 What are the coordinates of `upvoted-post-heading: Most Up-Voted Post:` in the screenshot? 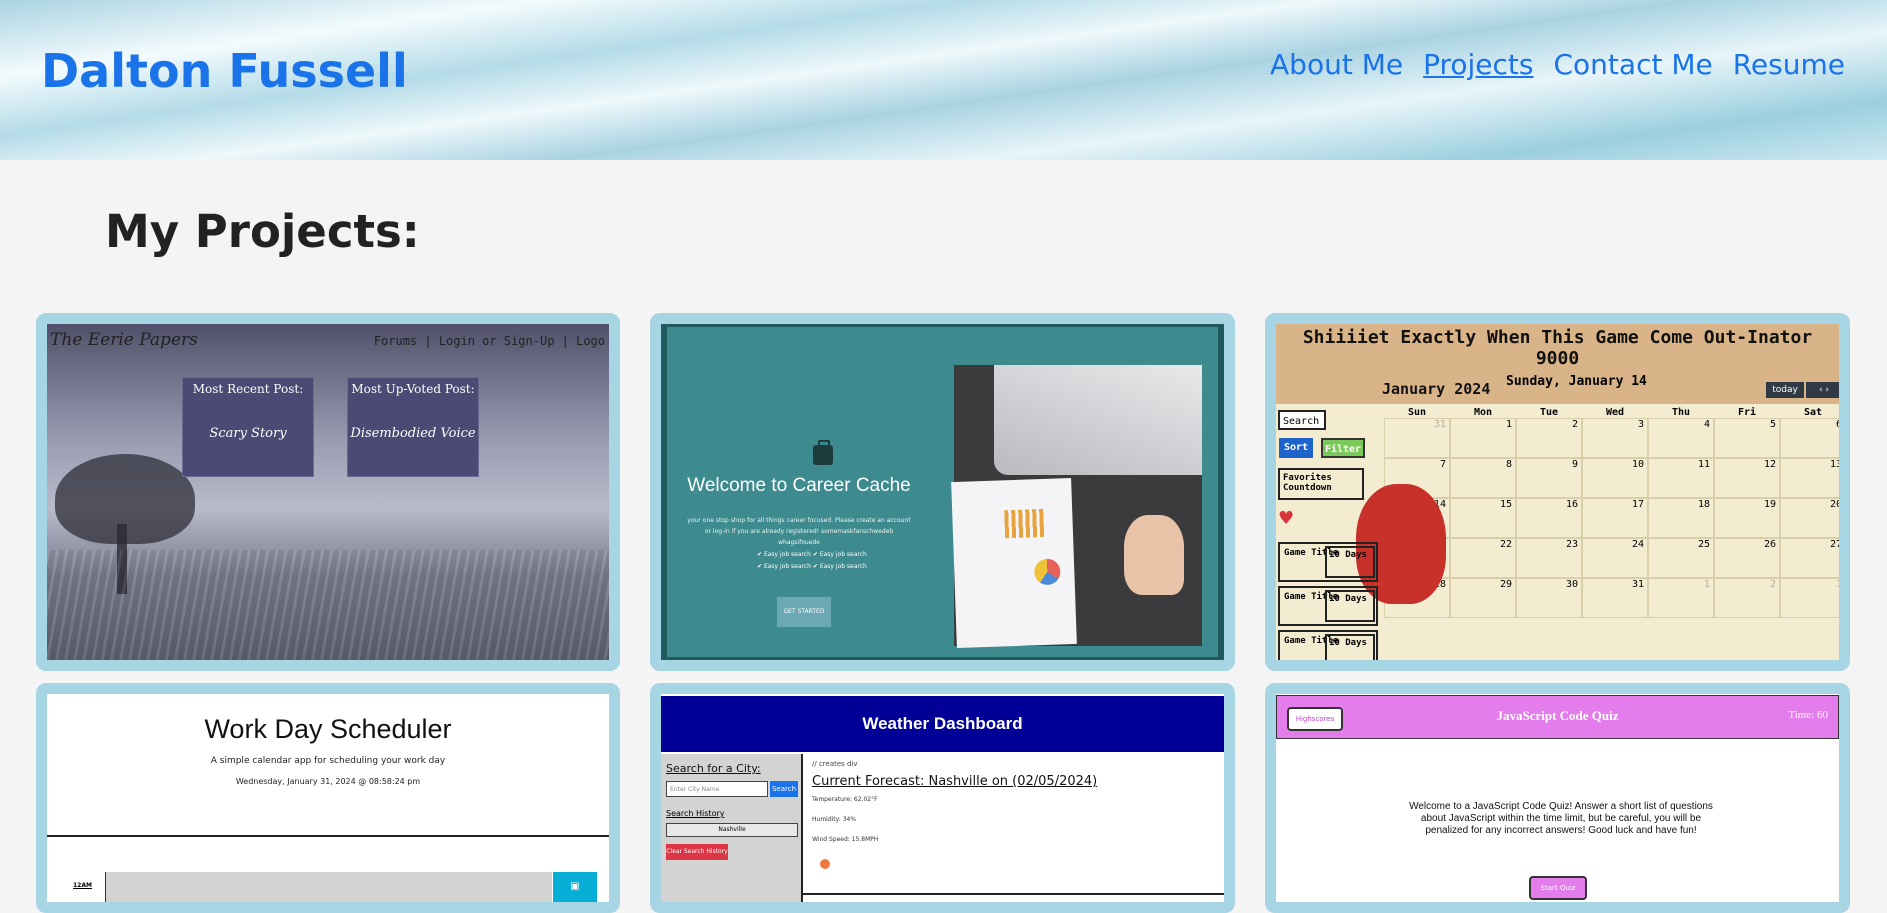 It's located at (413, 389).